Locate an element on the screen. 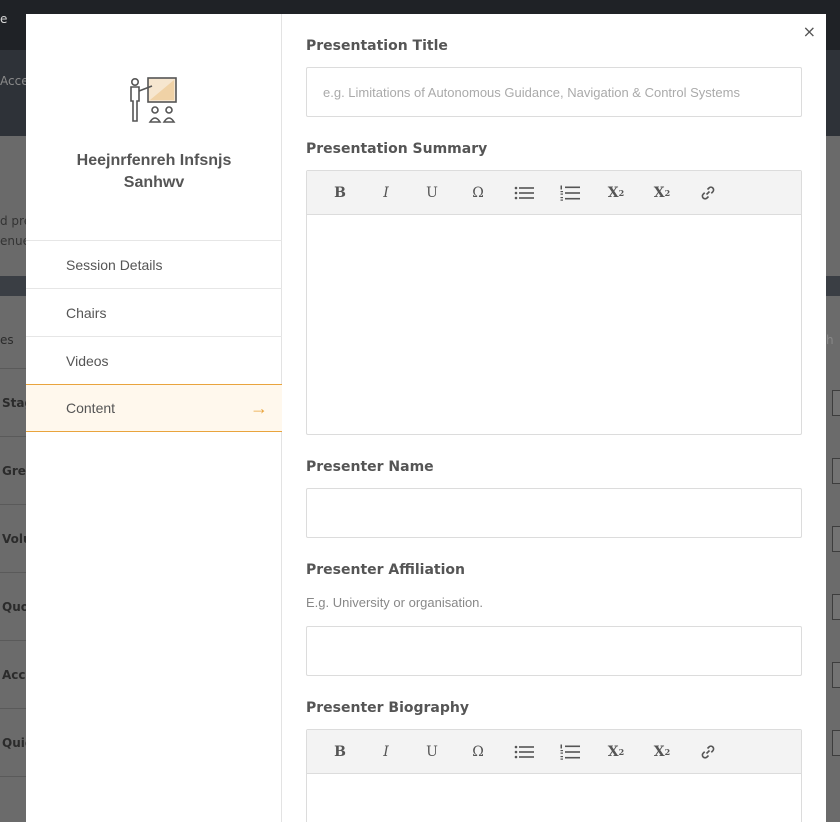 This screenshot has height=822, width=840. nav-label: Session Details is located at coordinates (114, 264).